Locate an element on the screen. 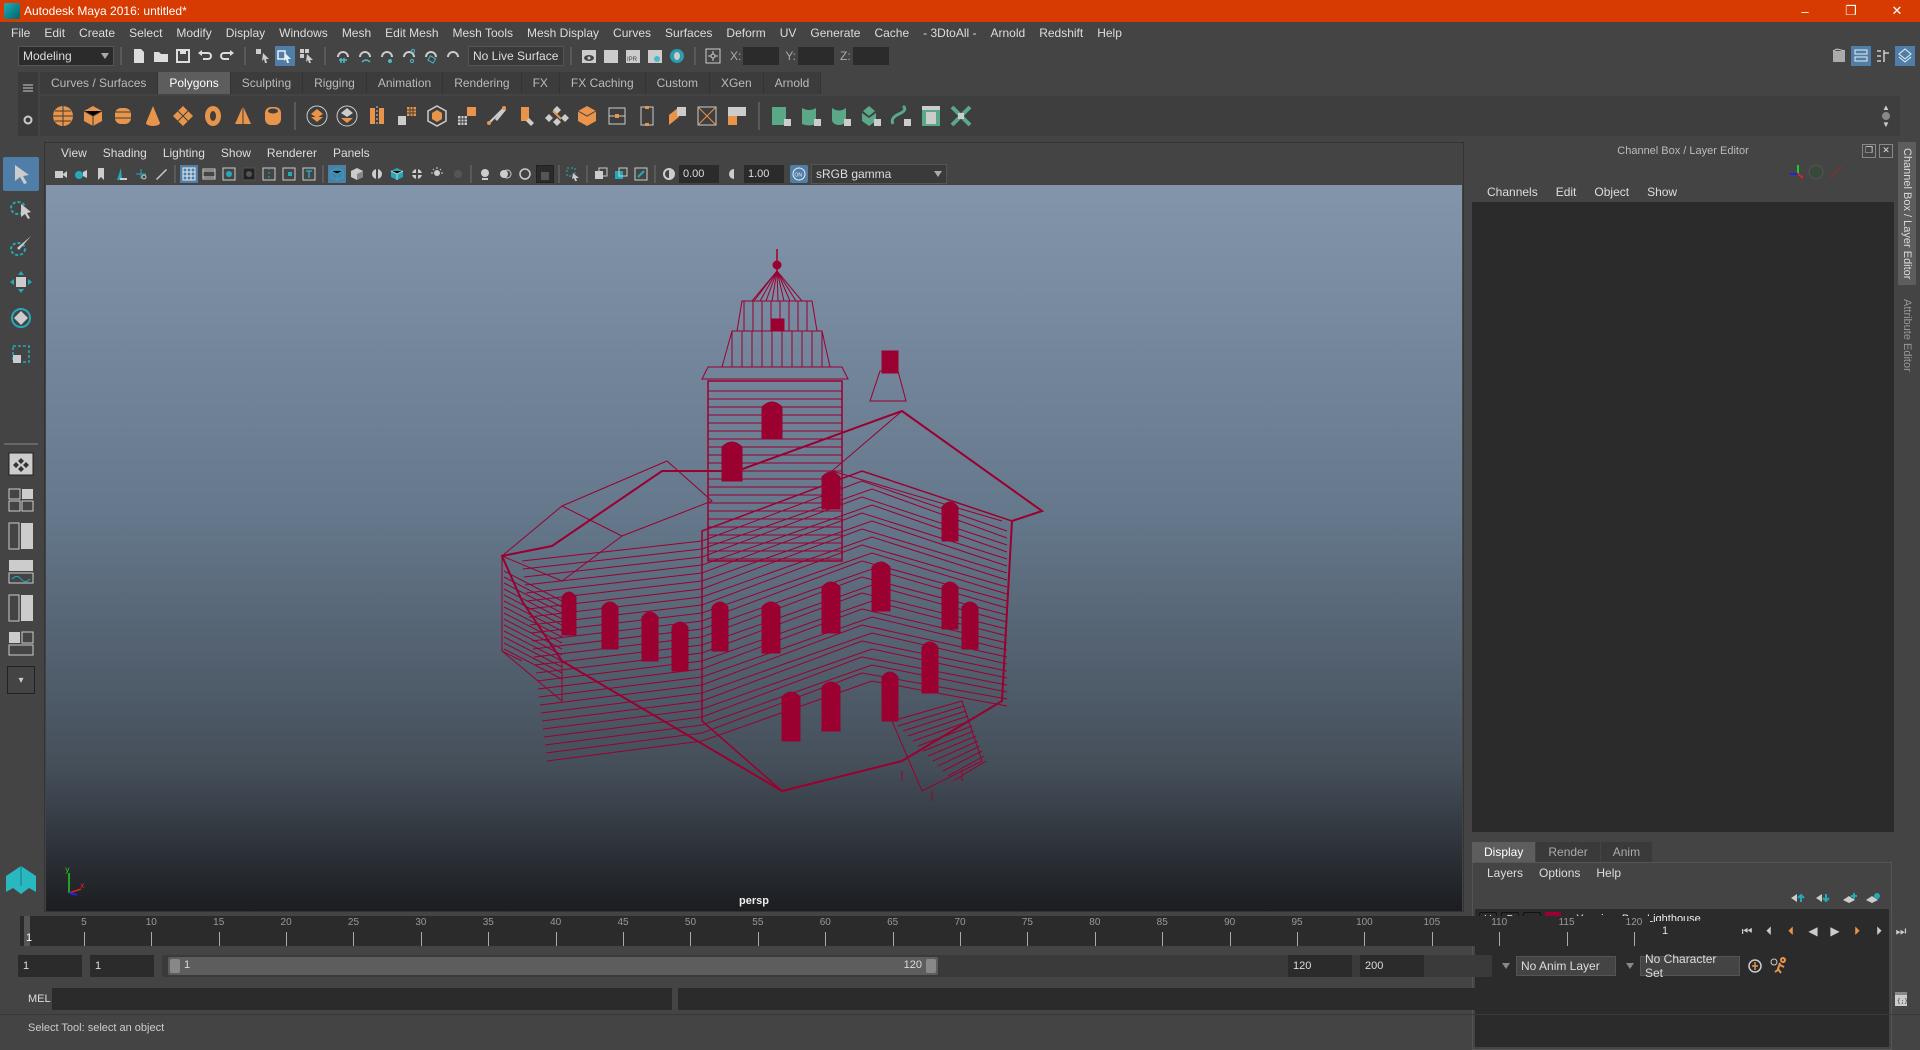 This screenshot has width=1920, height=1050. go-to-start-button: ⏮ is located at coordinates (1747, 931).